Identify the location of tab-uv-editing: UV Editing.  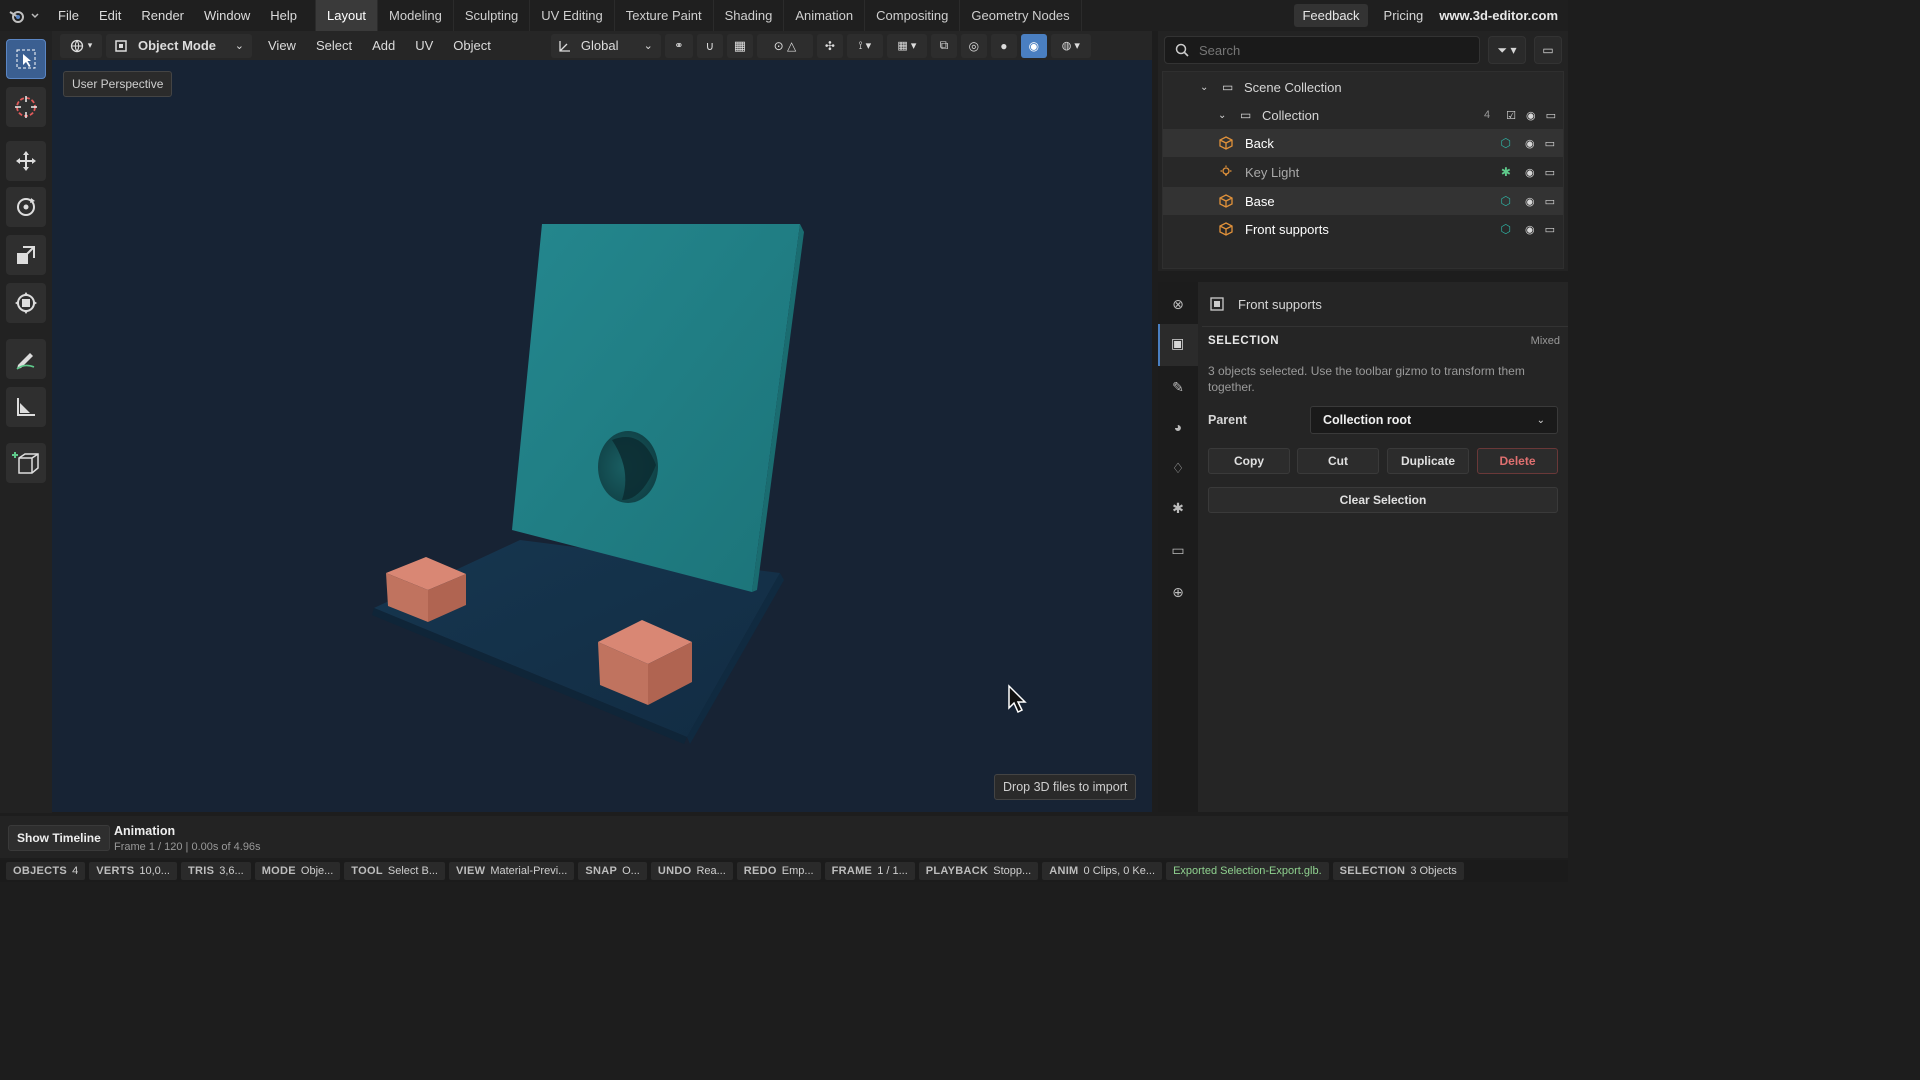
(571, 15).